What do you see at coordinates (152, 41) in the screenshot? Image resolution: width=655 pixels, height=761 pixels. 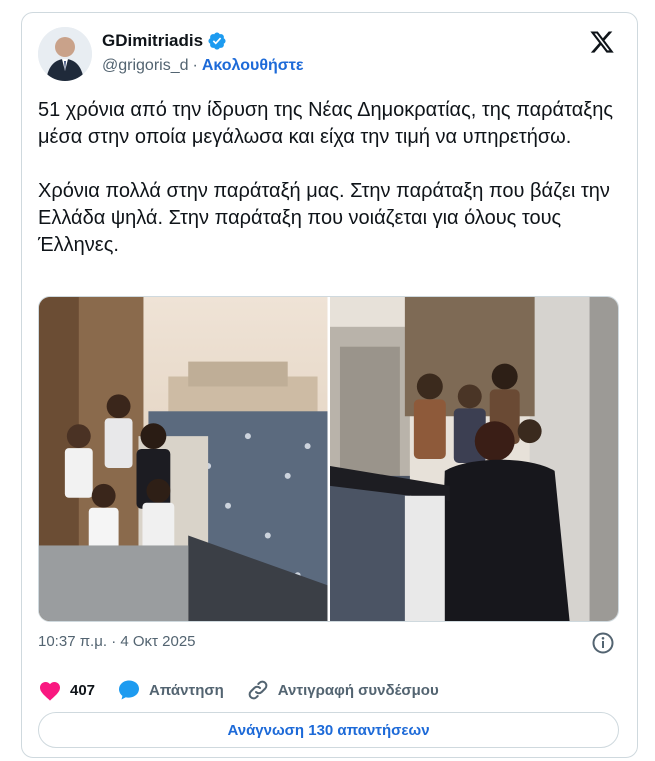 I see `display-name-text: GDimitriadis` at bounding box center [152, 41].